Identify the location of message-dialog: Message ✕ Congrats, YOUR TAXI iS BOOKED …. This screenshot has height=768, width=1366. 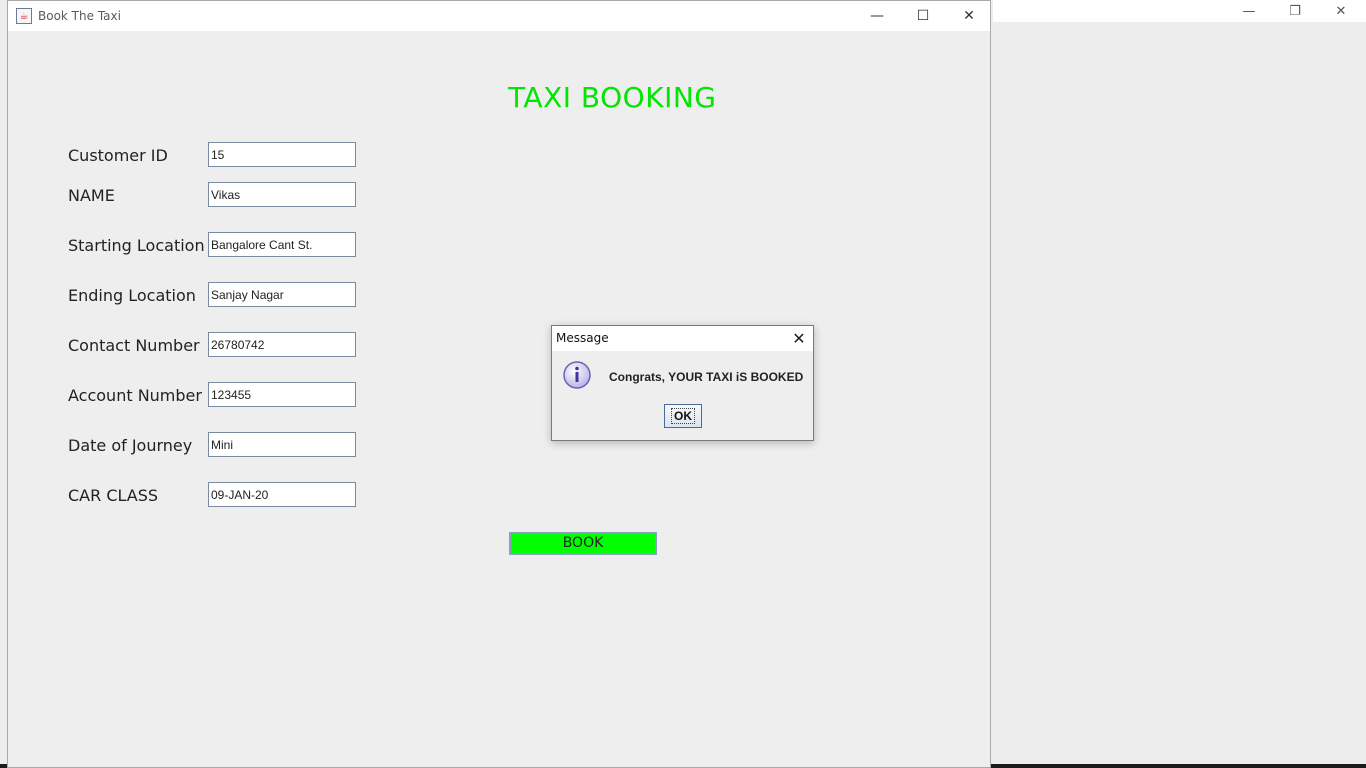
(682, 383).